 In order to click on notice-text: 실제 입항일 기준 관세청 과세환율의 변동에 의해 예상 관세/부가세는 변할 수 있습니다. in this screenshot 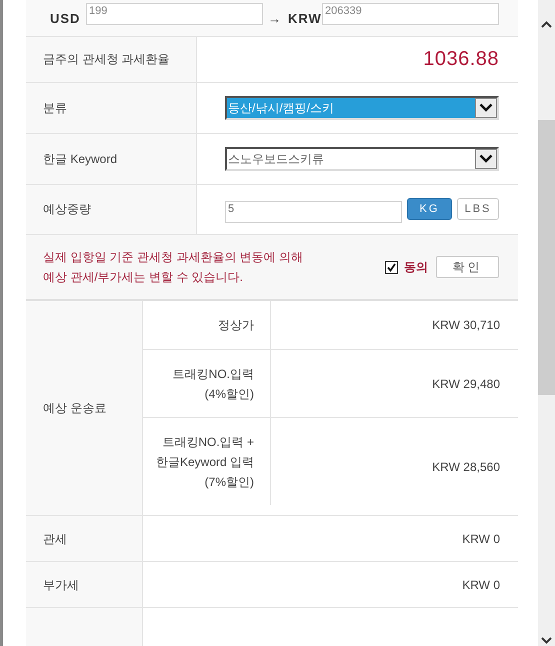, I will do `click(173, 267)`.